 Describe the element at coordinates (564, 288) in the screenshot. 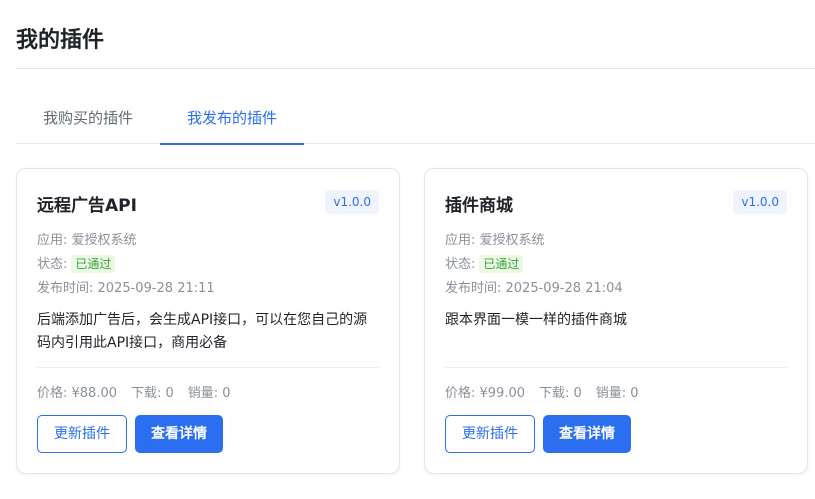

I see `publish-time-value: 2025-09-28 21:04` at that location.